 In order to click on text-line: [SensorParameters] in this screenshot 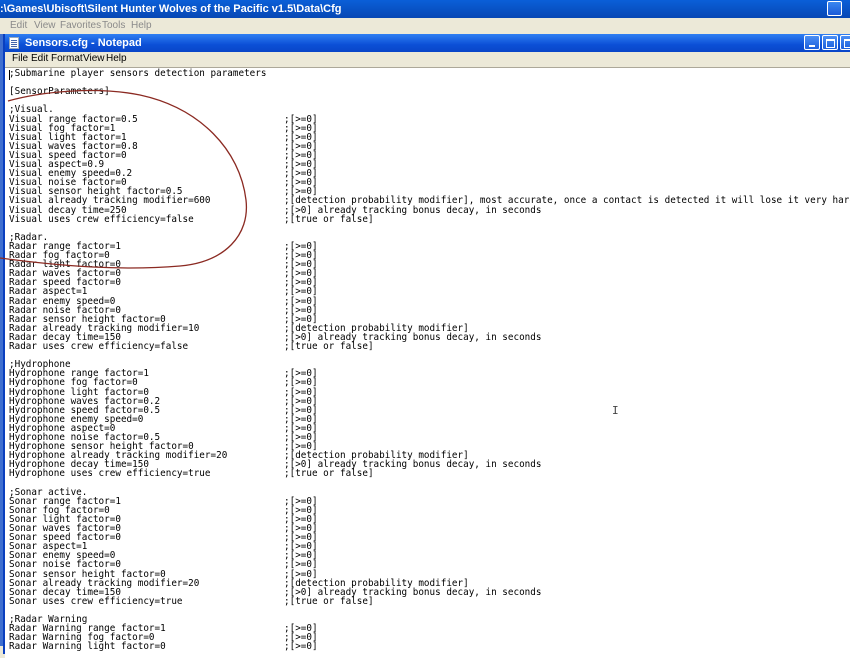, I will do `click(59, 91)`.